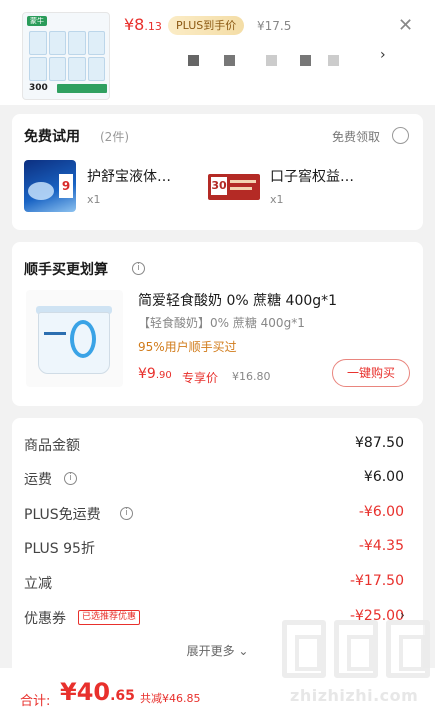  I want to click on addon-price: ¥9.90, so click(155, 374).